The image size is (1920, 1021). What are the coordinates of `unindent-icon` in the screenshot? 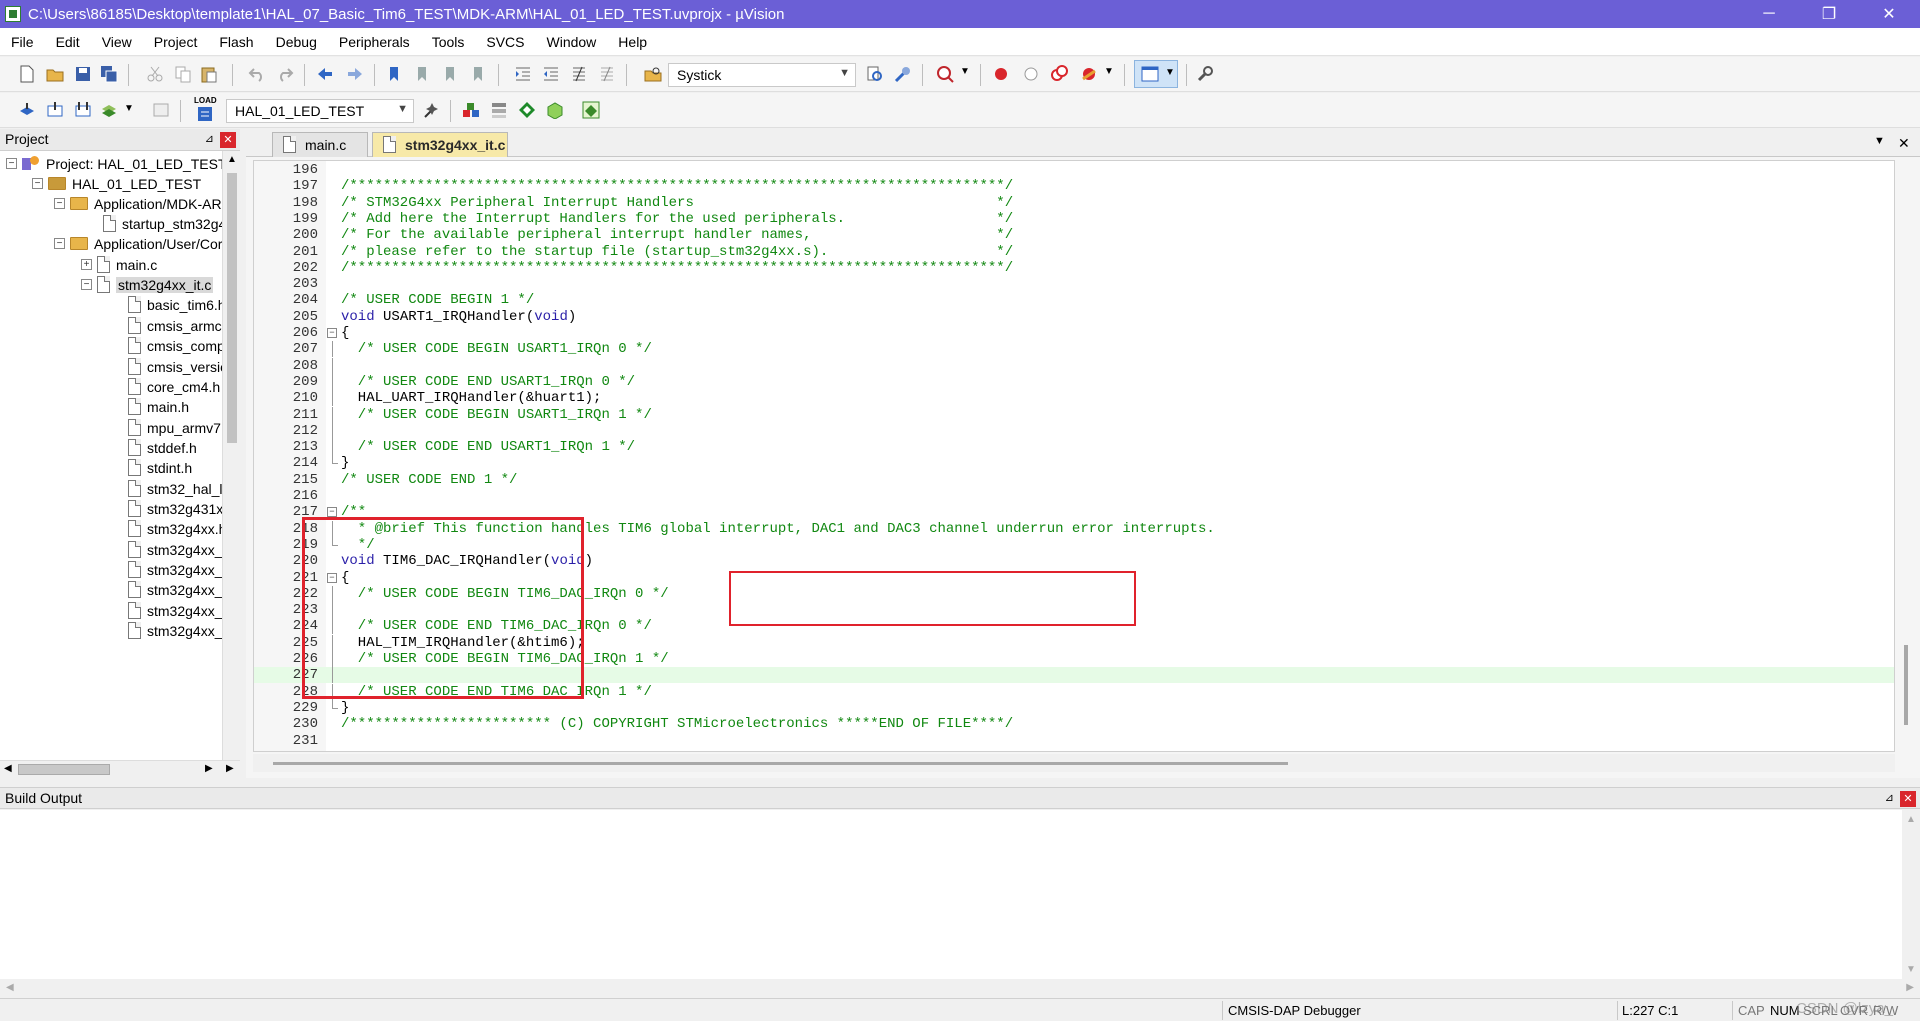 It's located at (551, 74).